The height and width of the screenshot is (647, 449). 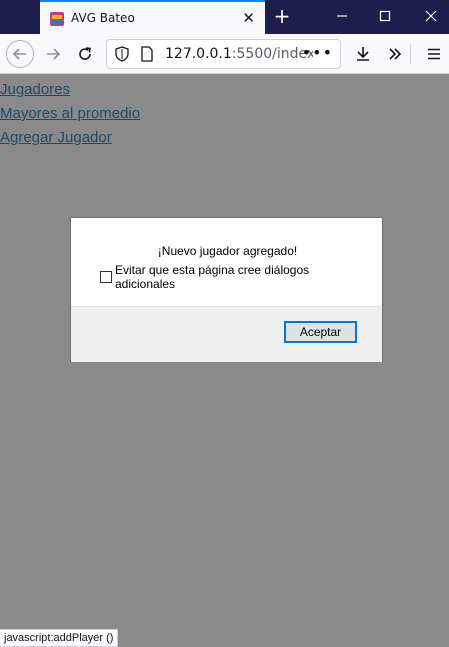 I want to click on hamburger-menu-icon, so click(x=434, y=54).